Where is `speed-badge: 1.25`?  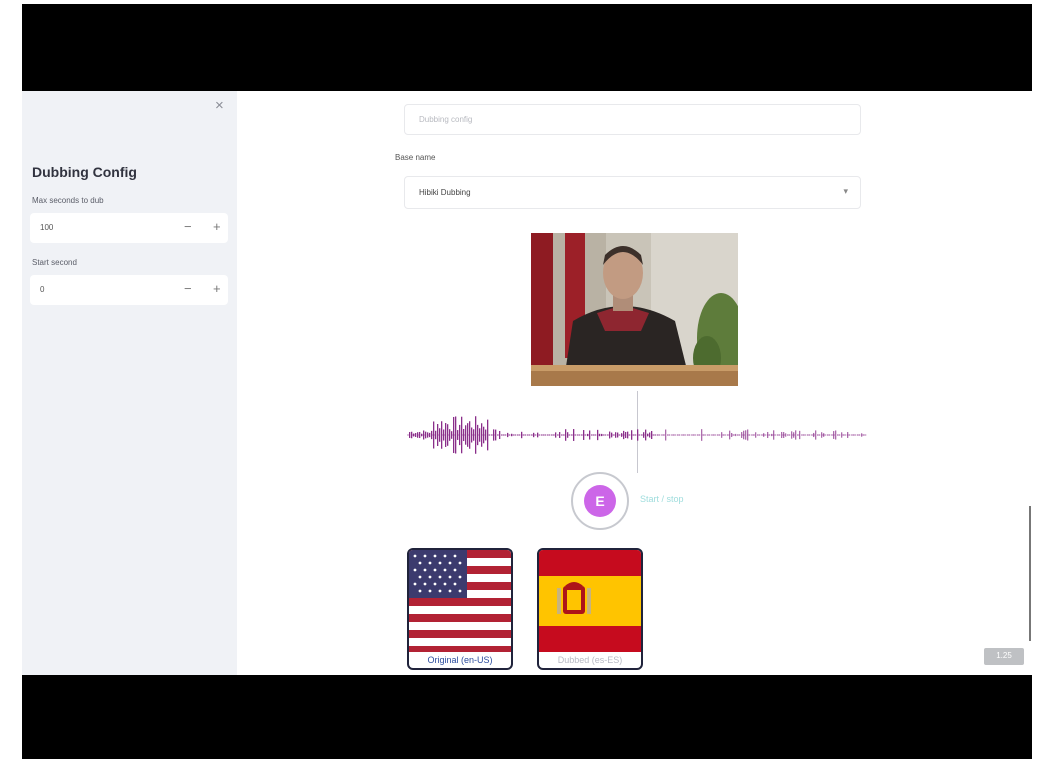
speed-badge: 1.25 is located at coordinates (1004, 656).